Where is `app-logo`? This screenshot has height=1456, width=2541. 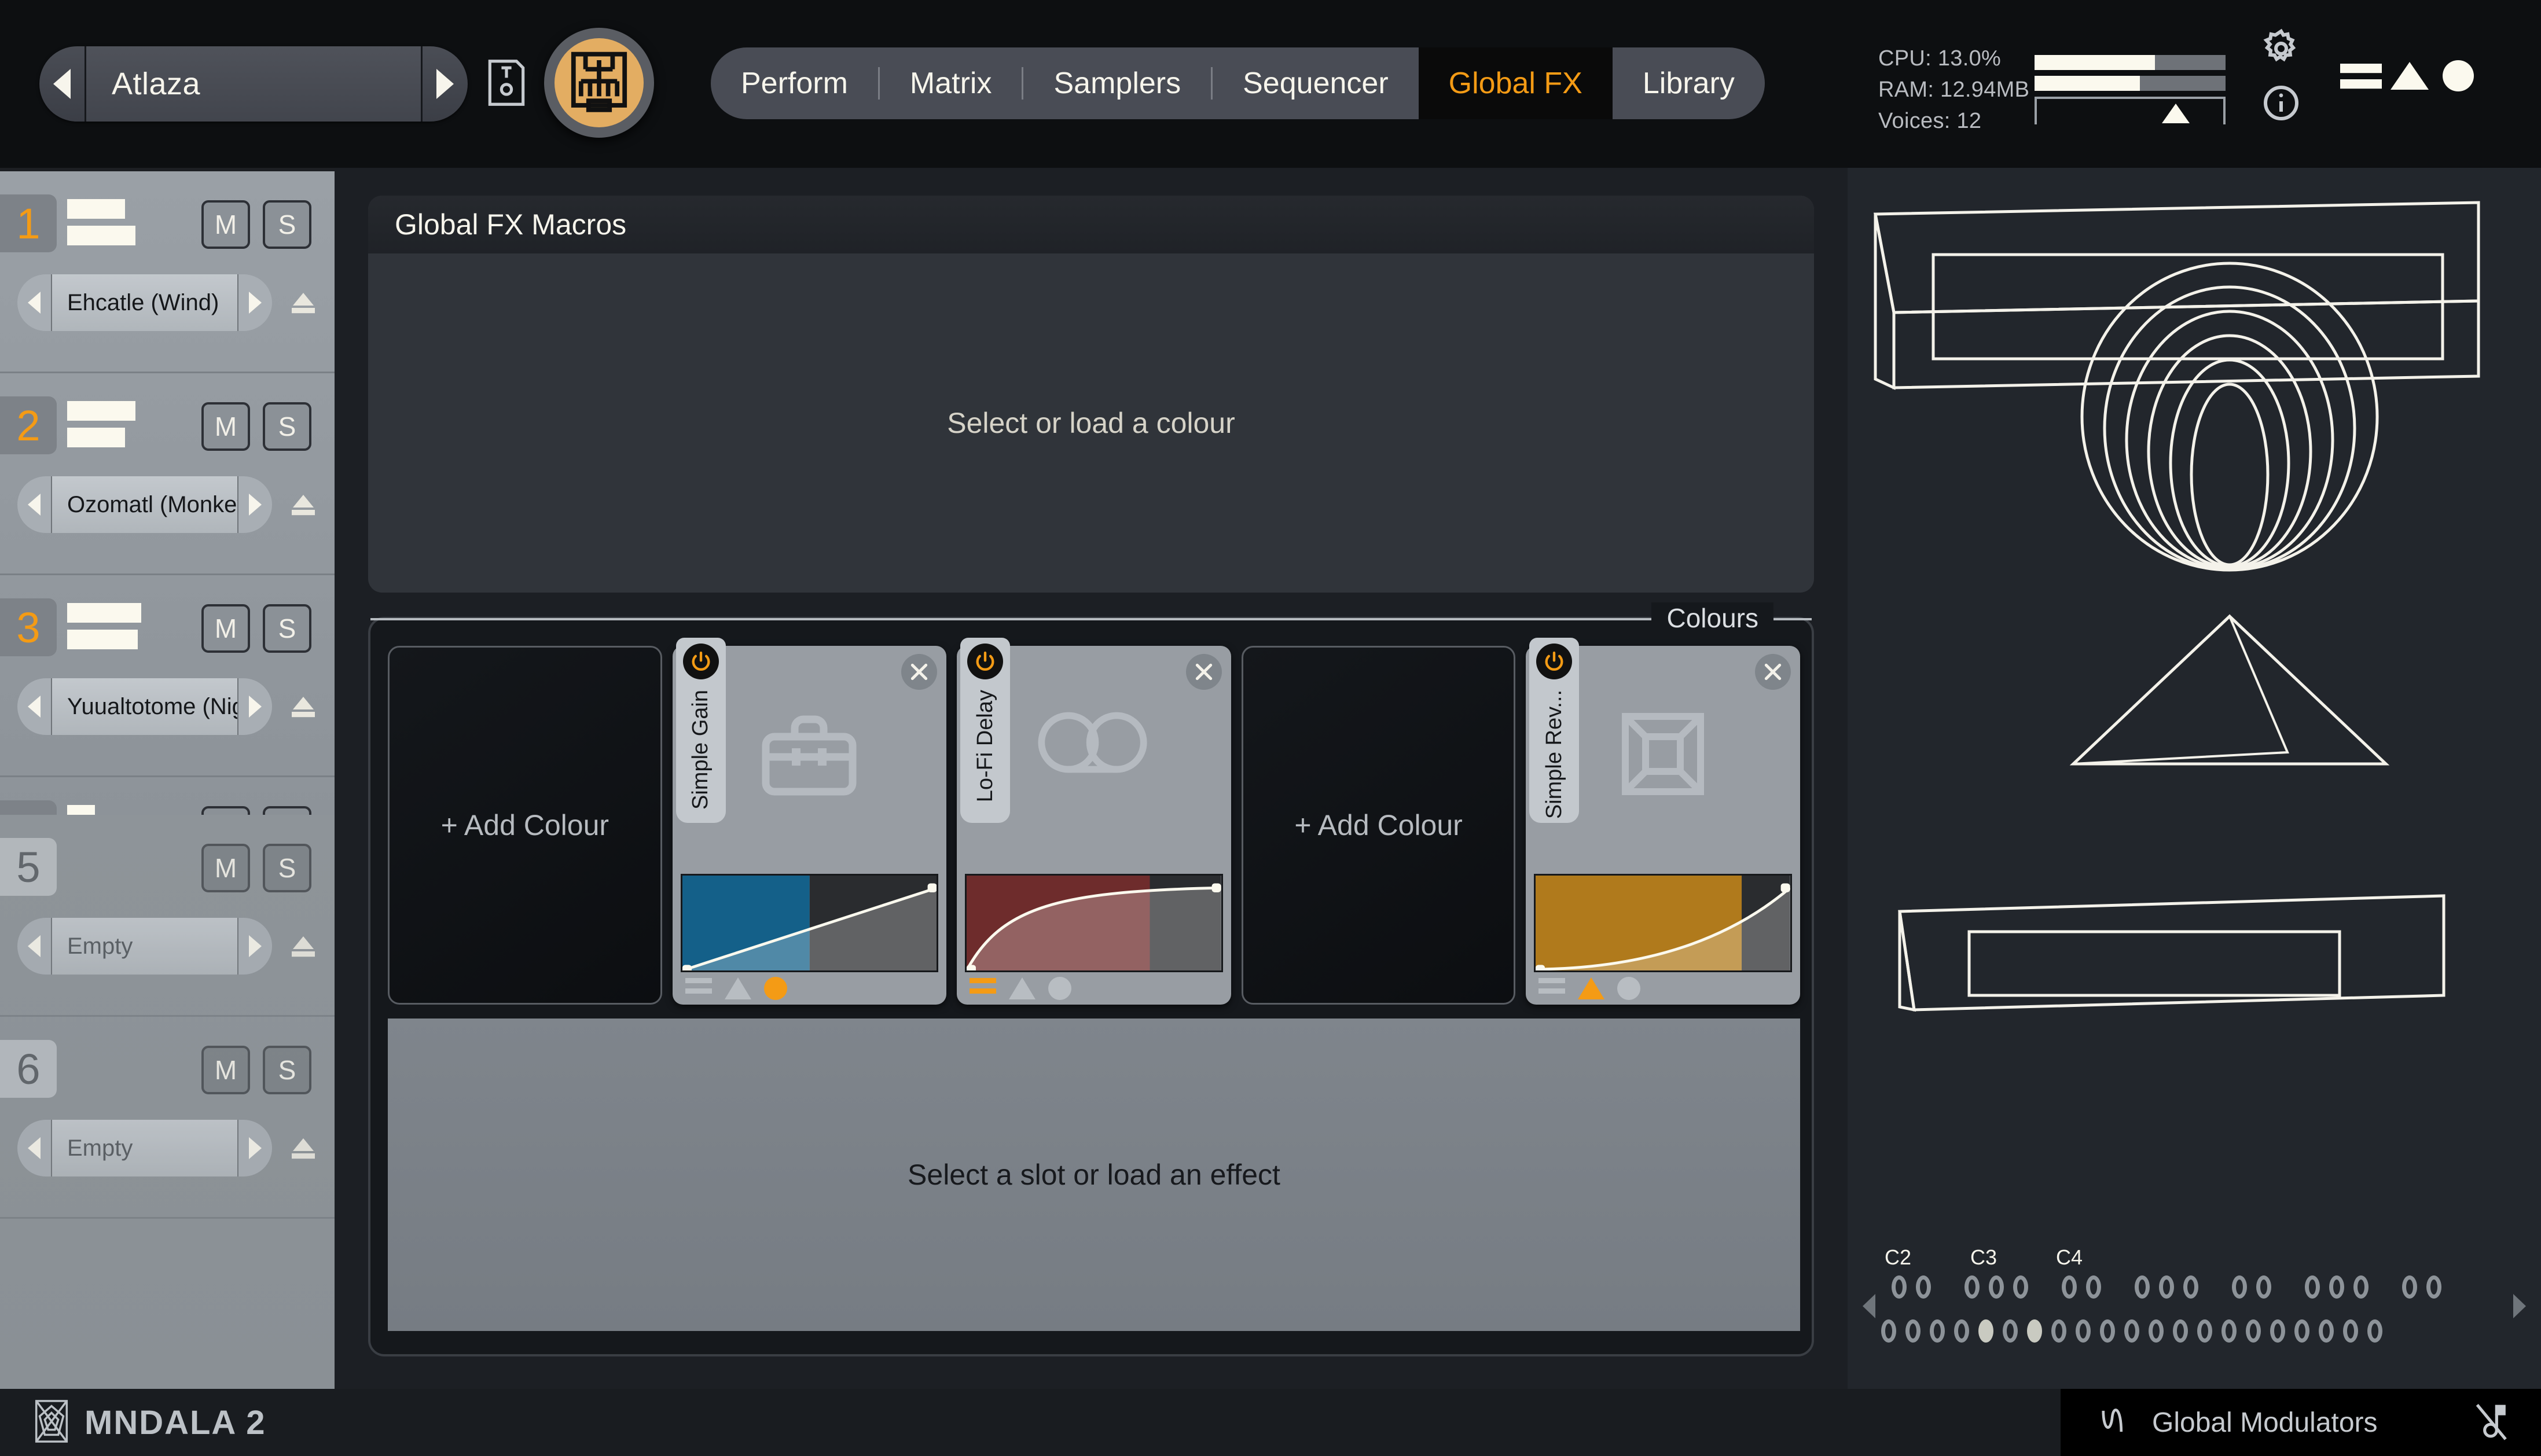 app-logo is located at coordinates (599, 83).